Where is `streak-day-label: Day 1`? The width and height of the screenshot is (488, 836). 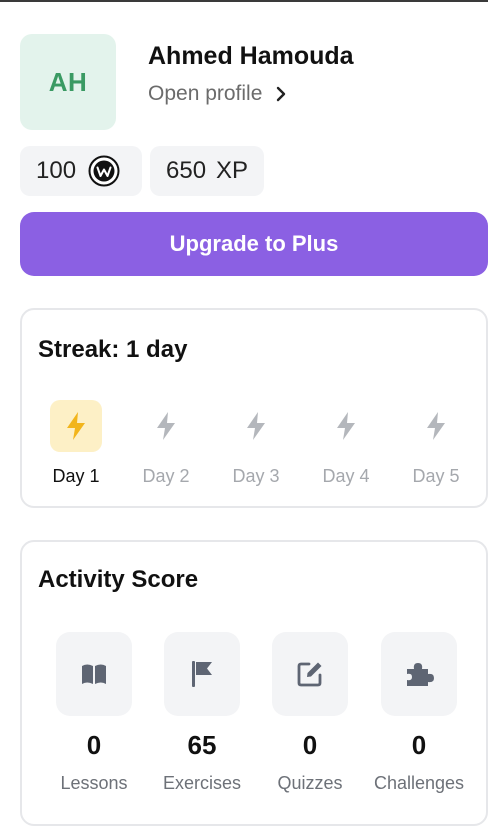 streak-day-label: Day 1 is located at coordinates (76, 476).